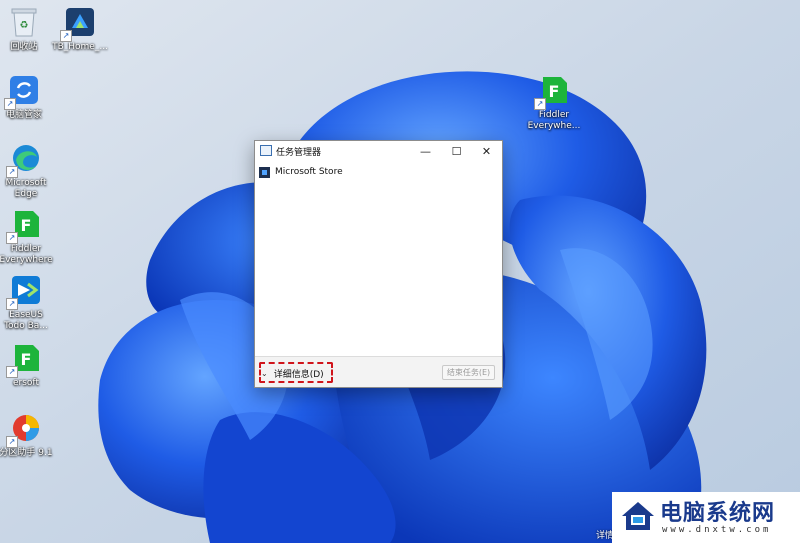 Image resolution: width=800 pixels, height=543 pixels. Describe the element at coordinates (25, 429) in the screenshot. I see `partition-assistant-icon: ↗` at that location.